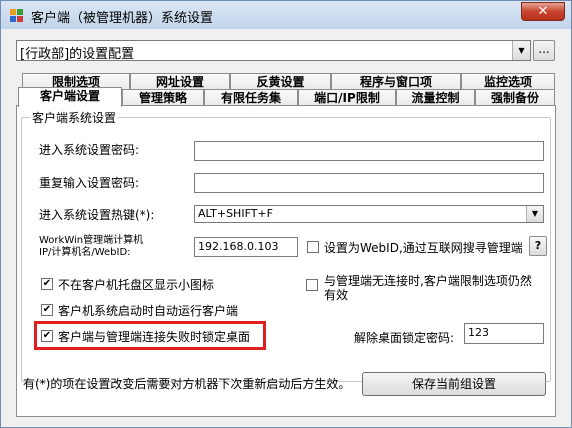  Describe the element at coordinates (148, 311) in the screenshot. I see `autorun-label: 客户机系统启动时自动运行客户端` at that location.